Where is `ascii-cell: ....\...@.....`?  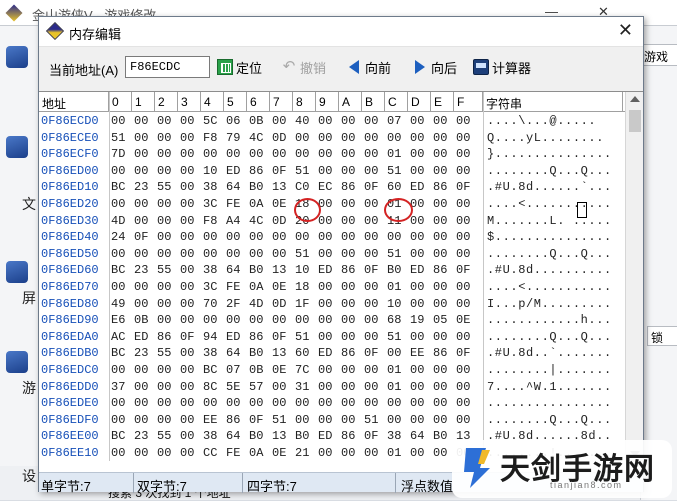
ascii-cell: ....\...@..... is located at coordinates (541, 121).